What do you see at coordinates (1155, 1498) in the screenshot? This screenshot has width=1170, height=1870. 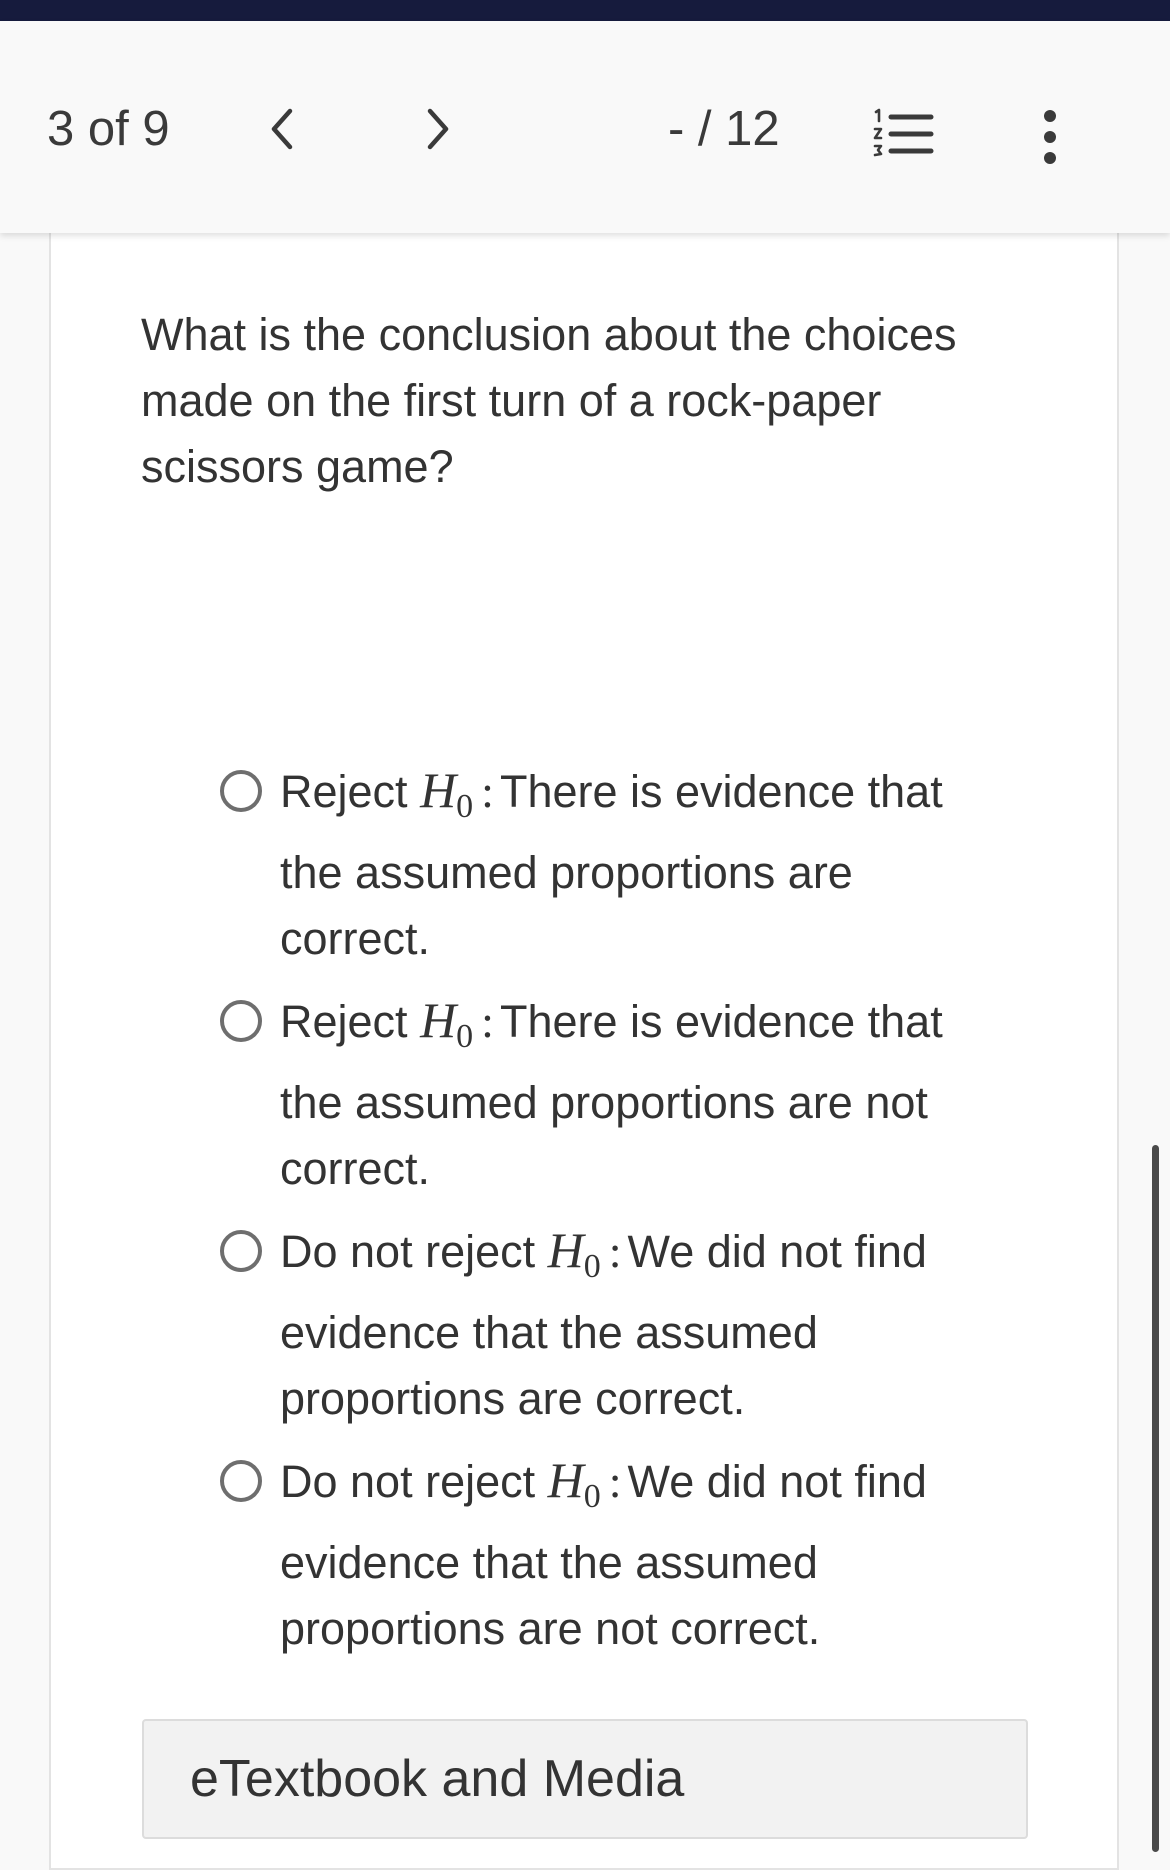 I see `vertical-scrollbar` at bounding box center [1155, 1498].